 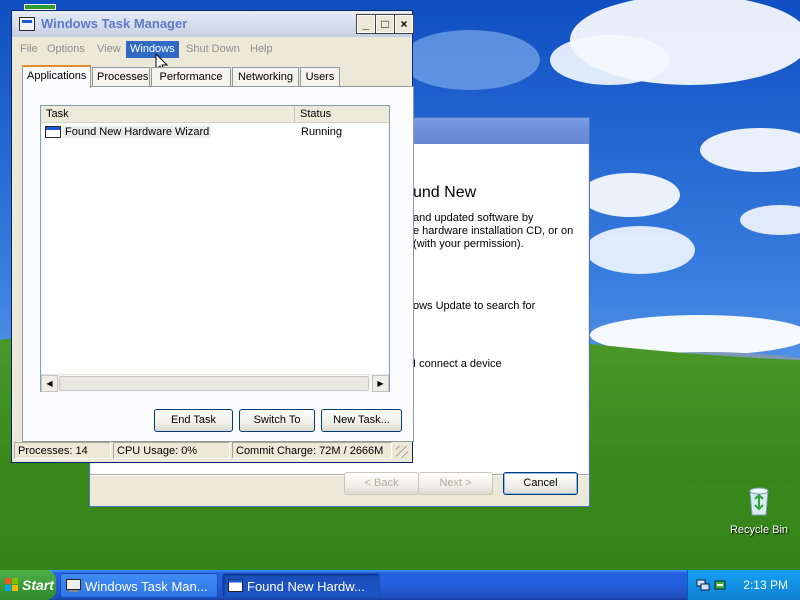 I want to click on start-button: Start, so click(x=28, y=585).